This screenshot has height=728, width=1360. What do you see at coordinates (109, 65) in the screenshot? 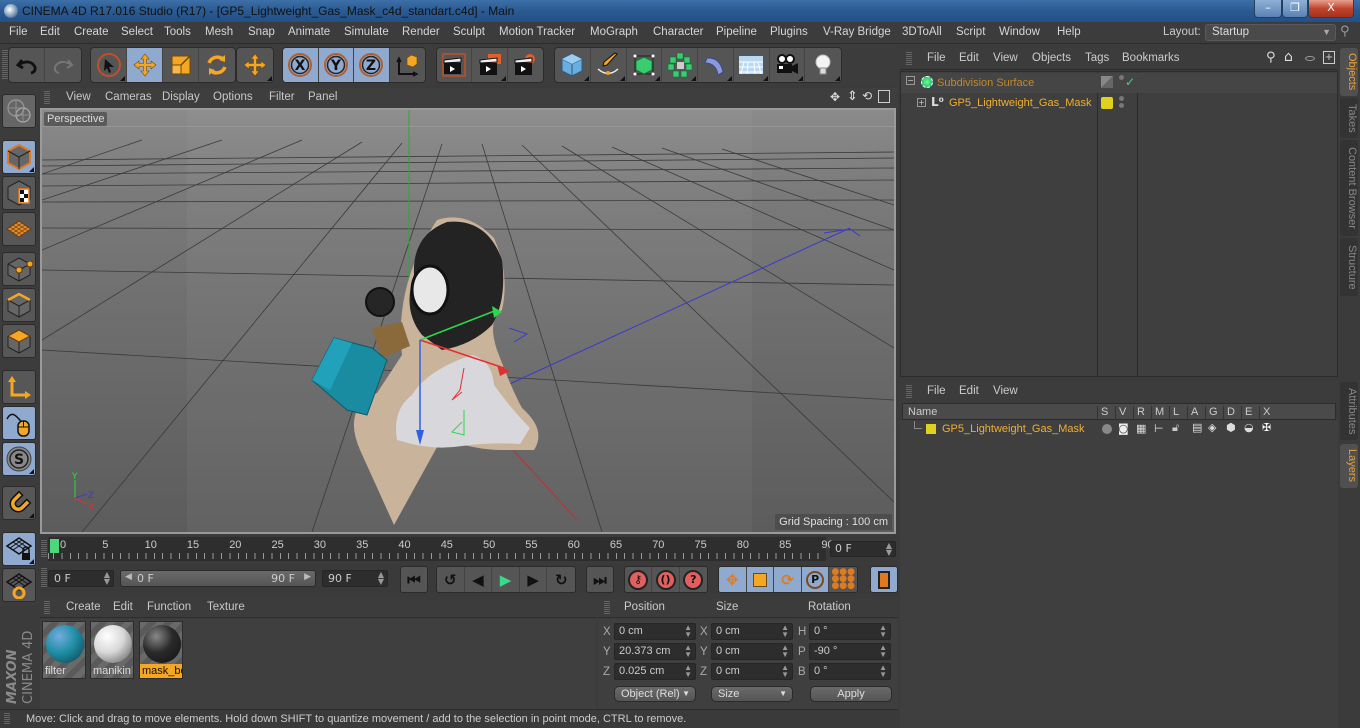
I see `live-selection-button` at bounding box center [109, 65].